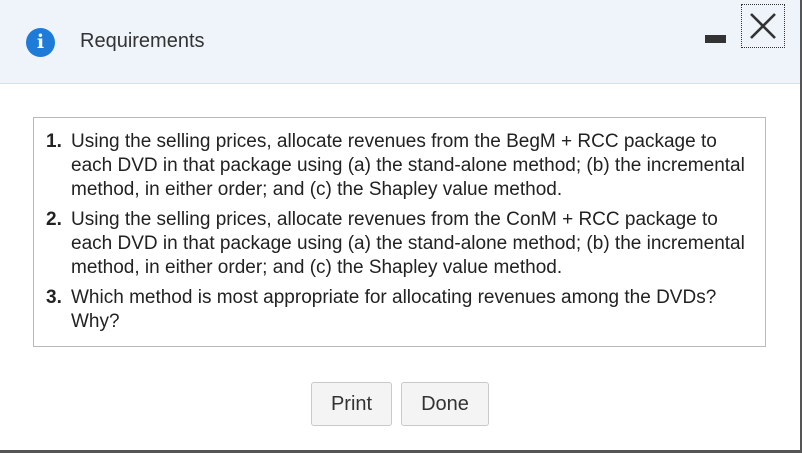  I want to click on done-button: Done, so click(445, 404).